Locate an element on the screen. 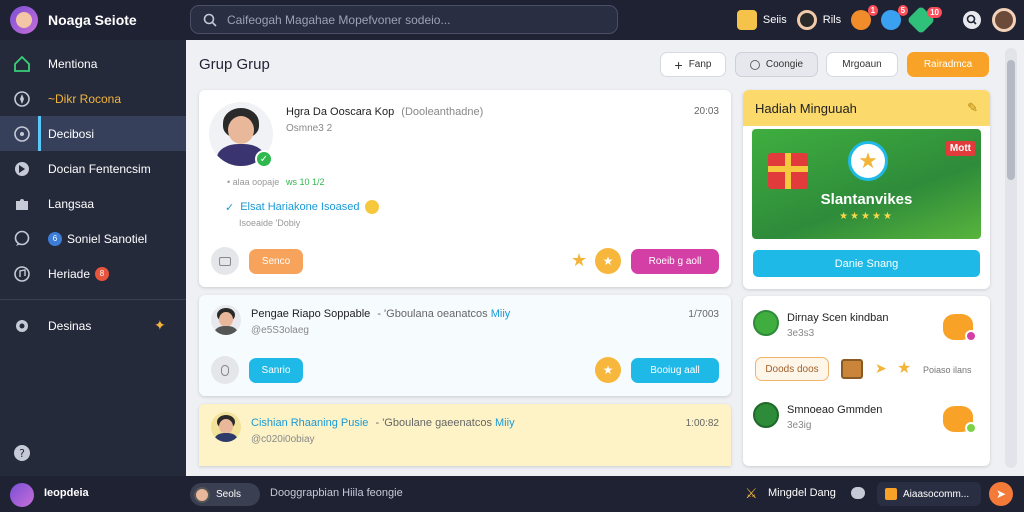 Image resolution: width=1024 pixels, height=512 pixels. help-icon: ? is located at coordinates (22, 455).